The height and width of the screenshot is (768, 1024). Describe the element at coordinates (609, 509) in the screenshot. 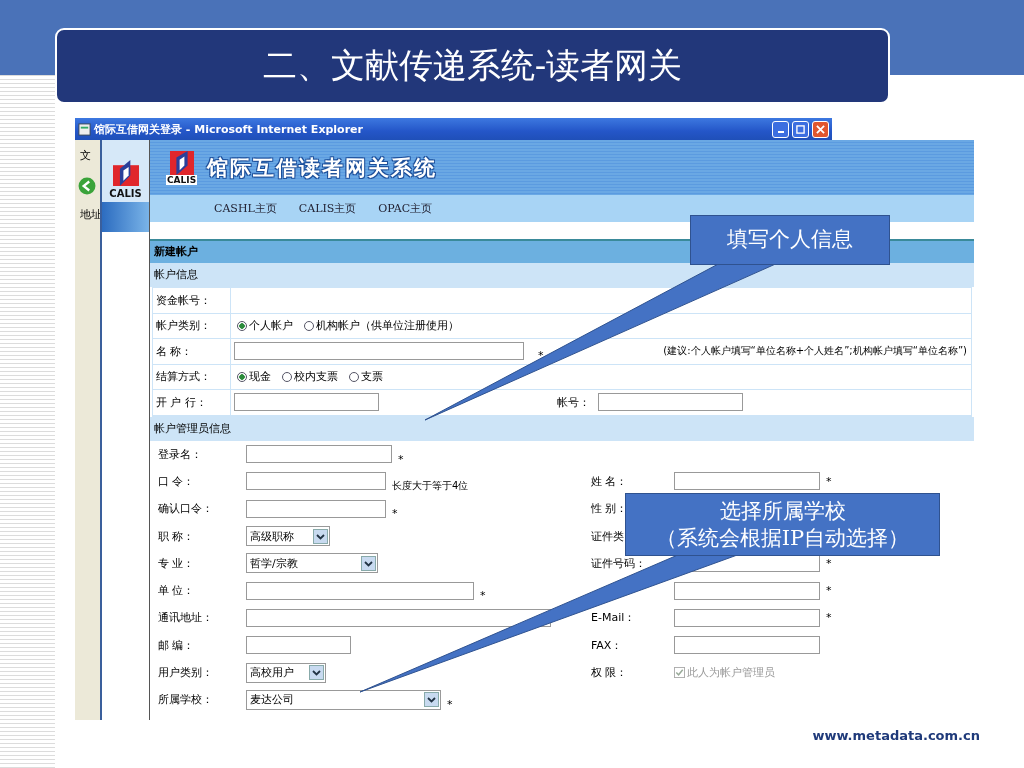

I see `field-label: 性 别：` at that location.